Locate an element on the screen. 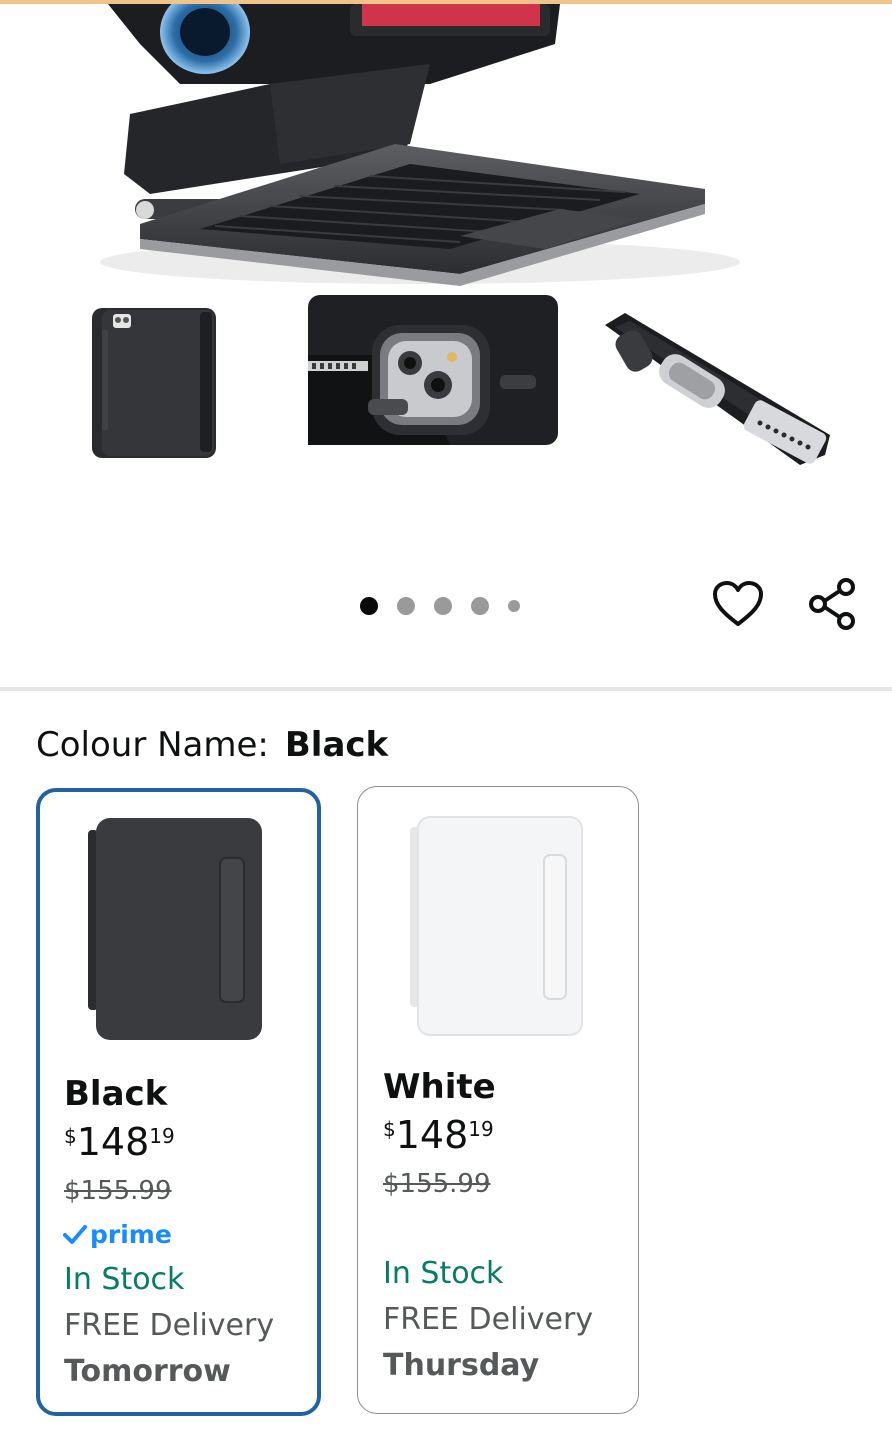  checkmark-icon is located at coordinates (75, 1234).